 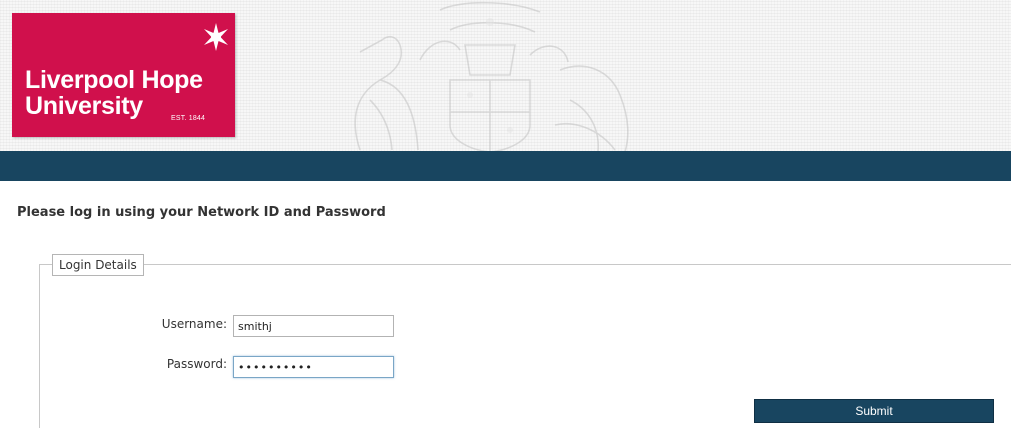 What do you see at coordinates (525, 264) in the screenshot?
I see `fieldset-border-top` at bounding box center [525, 264].